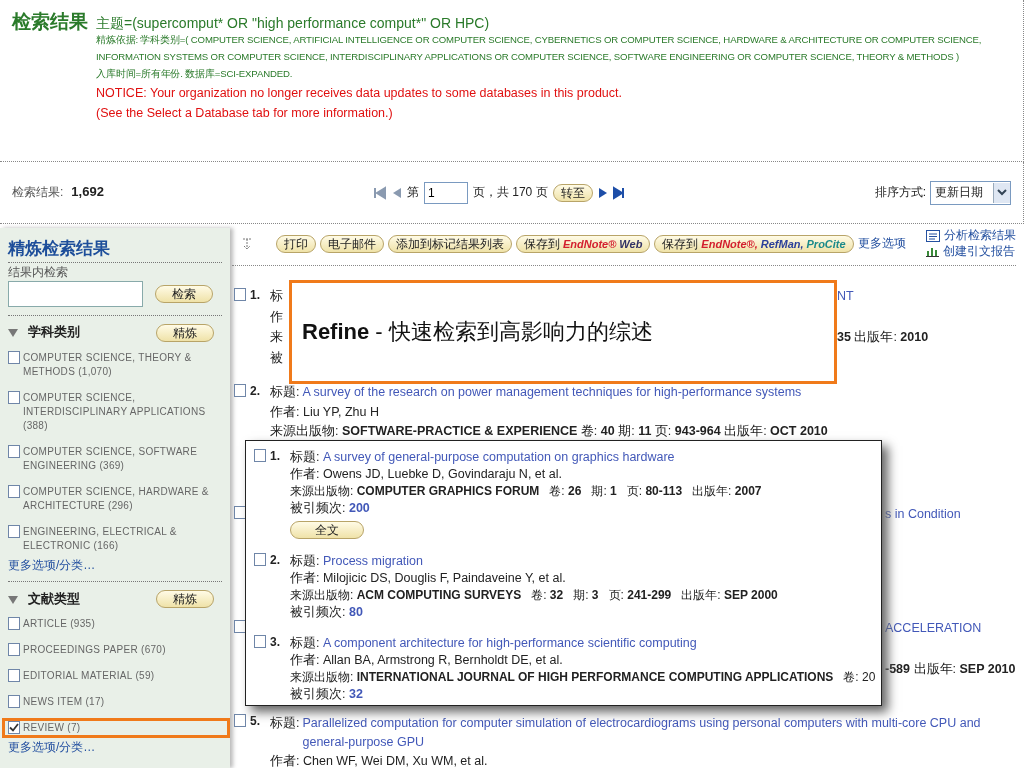  Describe the element at coordinates (327, 530) in the screenshot. I see `full-text-button: 全文` at that location.